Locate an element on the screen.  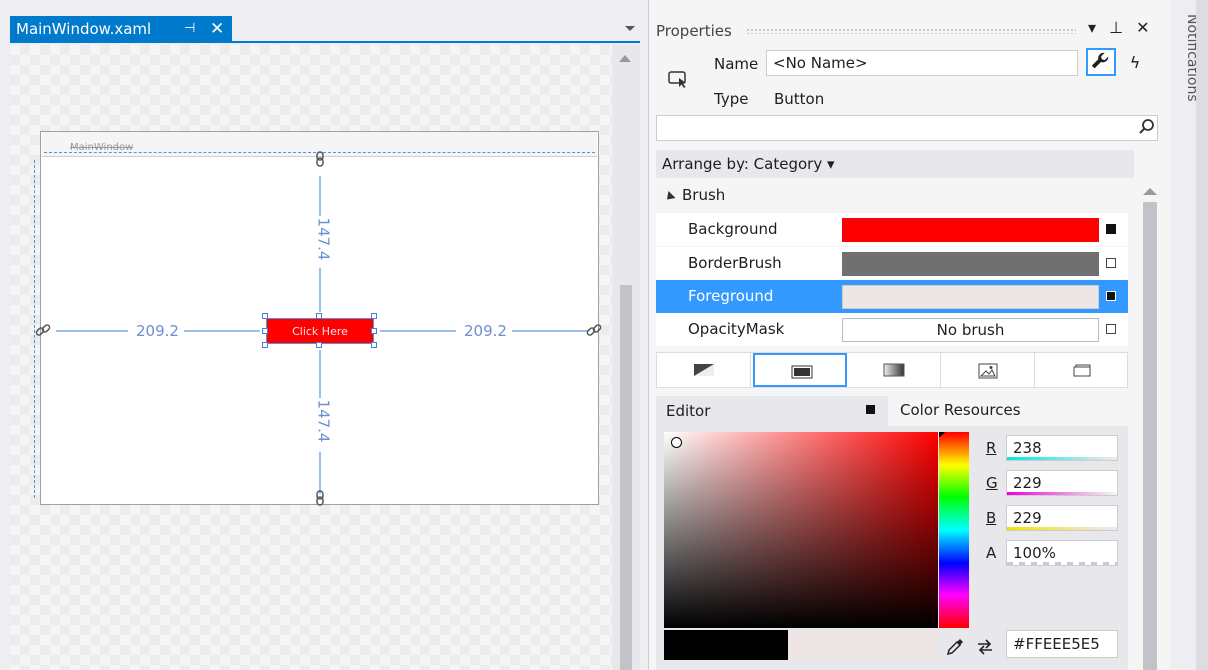
dropdown-icon: ▾ is located at coordinates (1092, 27).